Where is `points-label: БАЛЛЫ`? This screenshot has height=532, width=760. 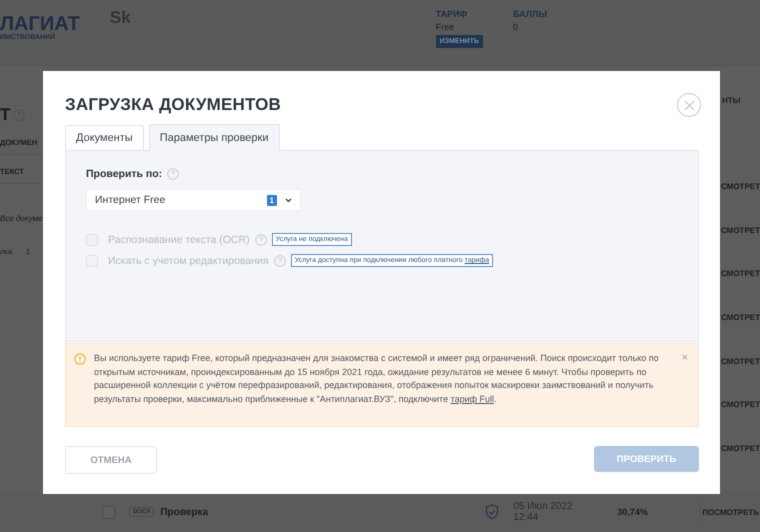
points-label: БАЛЛЫ is located at coordinates (530, 14).